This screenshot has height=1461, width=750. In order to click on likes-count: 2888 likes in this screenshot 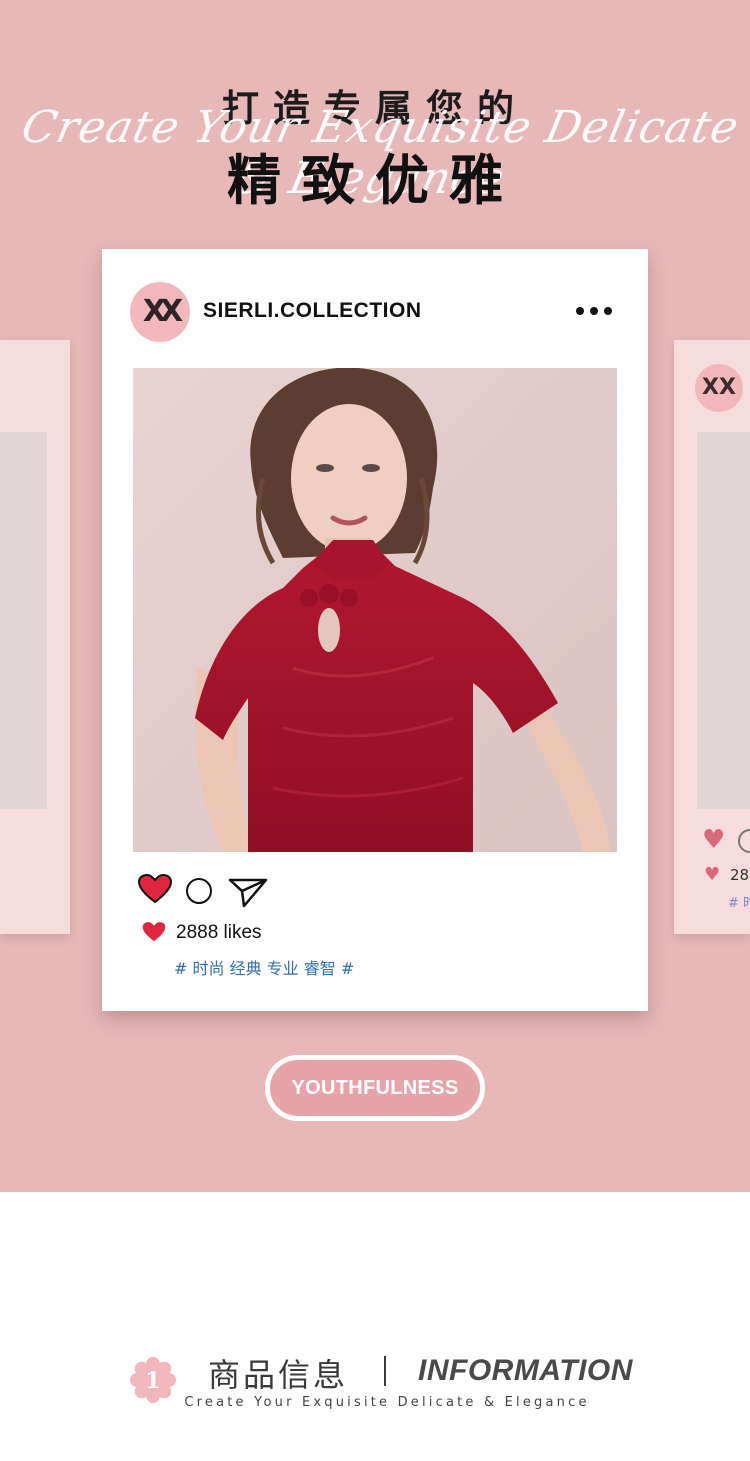, I will do `click(219, 932)`.